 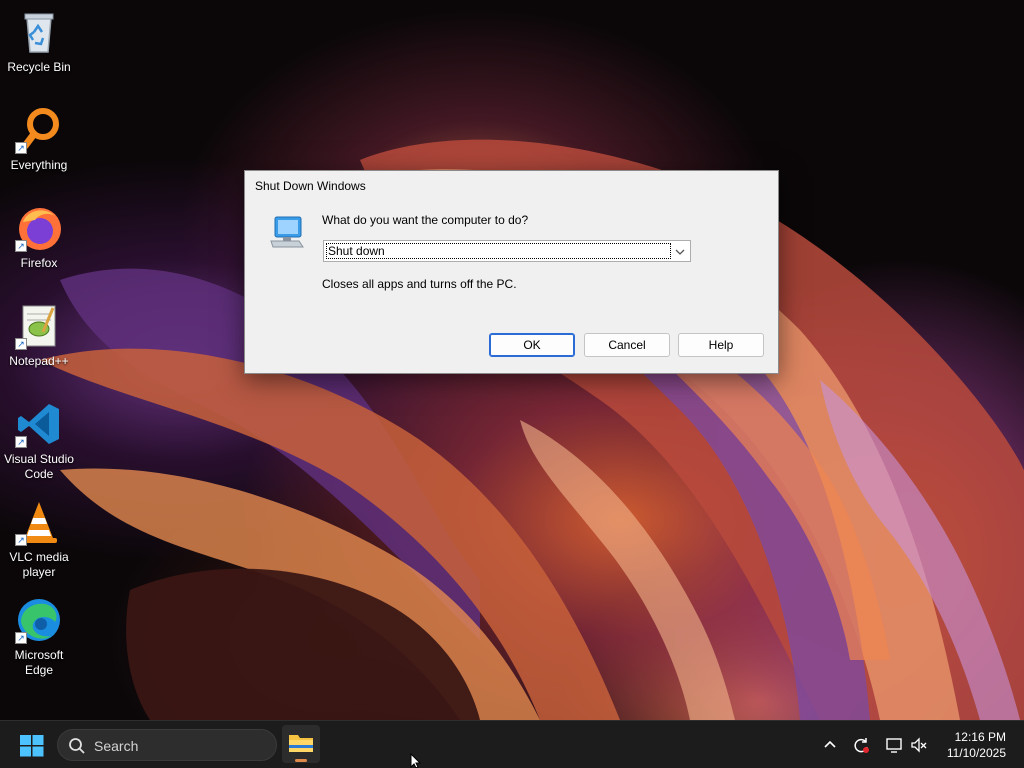 What do you see at coordinates (532, 345) in the screenshot?
I see `ok-button: OK` at bounding box center [532, 345].